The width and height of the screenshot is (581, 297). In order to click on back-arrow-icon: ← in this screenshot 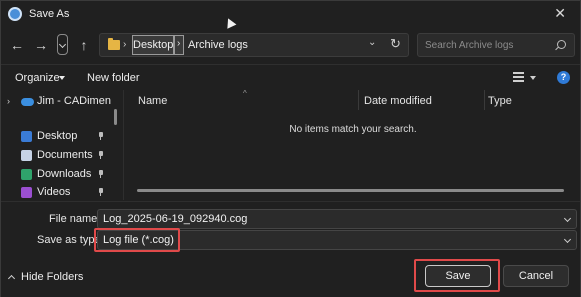, I will do `click(17, 45)`.